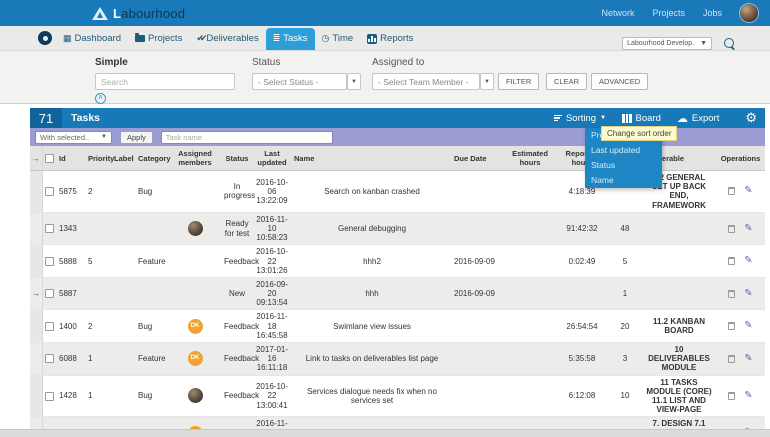 This screenshot has height=437, width=770. I want to click on search-input, so click(165, 81).